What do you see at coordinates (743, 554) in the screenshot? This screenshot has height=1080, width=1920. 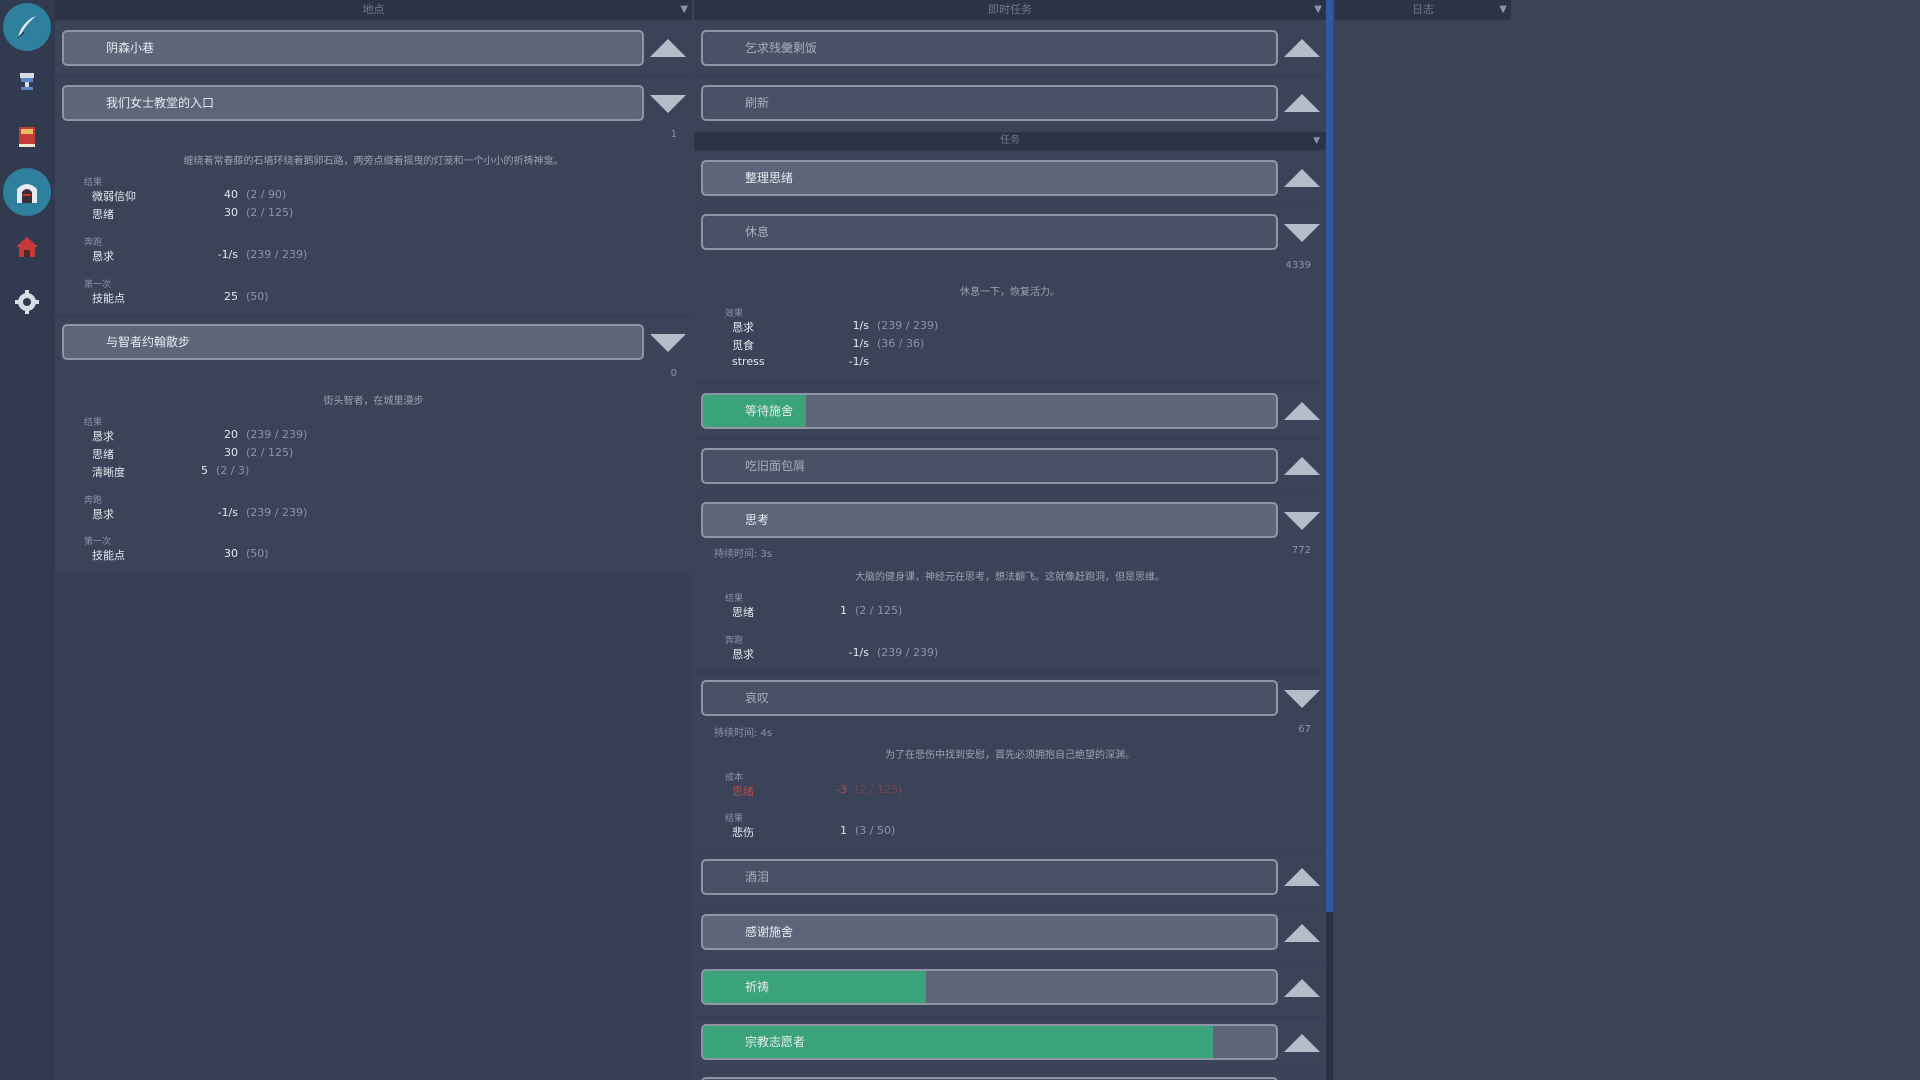 I see `task-duration: 持续时间: 3s` at bounding box center [743, 554].